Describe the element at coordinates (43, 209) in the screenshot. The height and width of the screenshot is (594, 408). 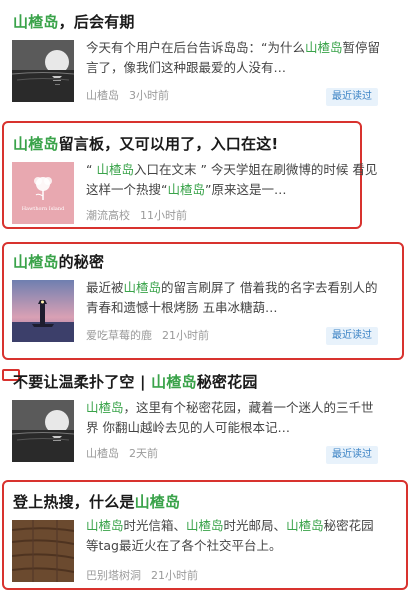
I see `thumb-caption: Hawthorn Island` at that location.